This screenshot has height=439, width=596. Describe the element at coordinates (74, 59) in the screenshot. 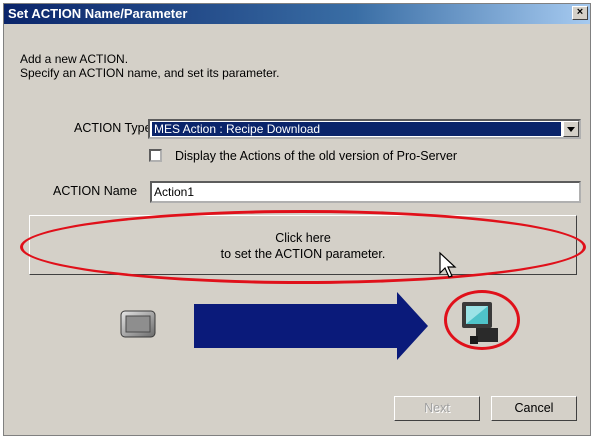

I see `intro-line-1: Add a new ACTION.` at that location.